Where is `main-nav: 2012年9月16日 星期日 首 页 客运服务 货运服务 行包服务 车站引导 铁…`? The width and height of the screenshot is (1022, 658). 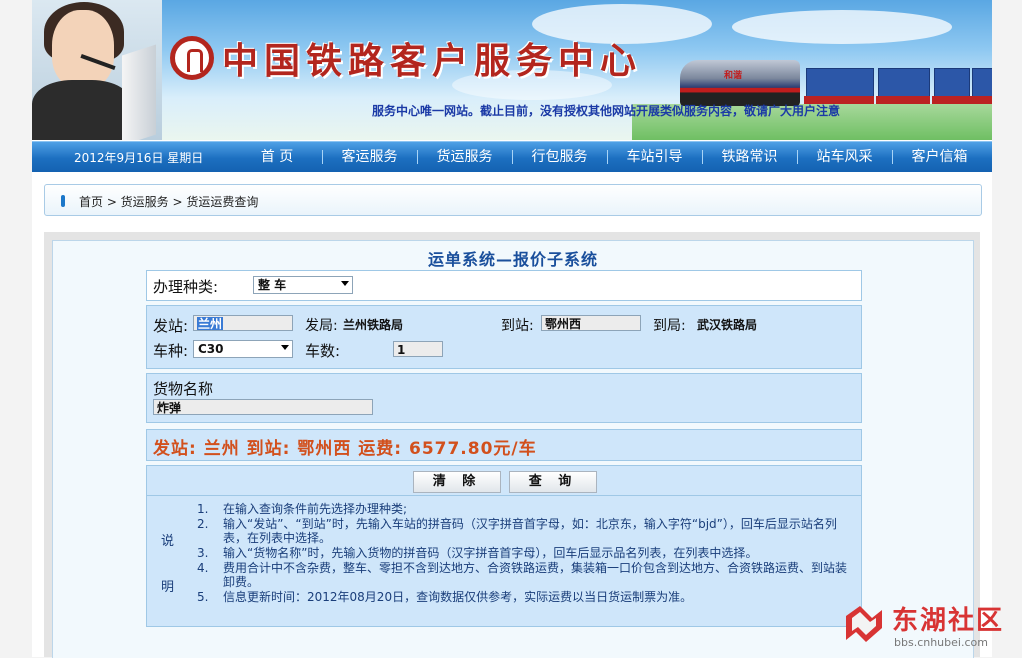
main-nav: 2012年9月16日 星期日 首 页 客运服务 货运服务 行包服务 车站引导 铁… is located at coordinates (512, 156).